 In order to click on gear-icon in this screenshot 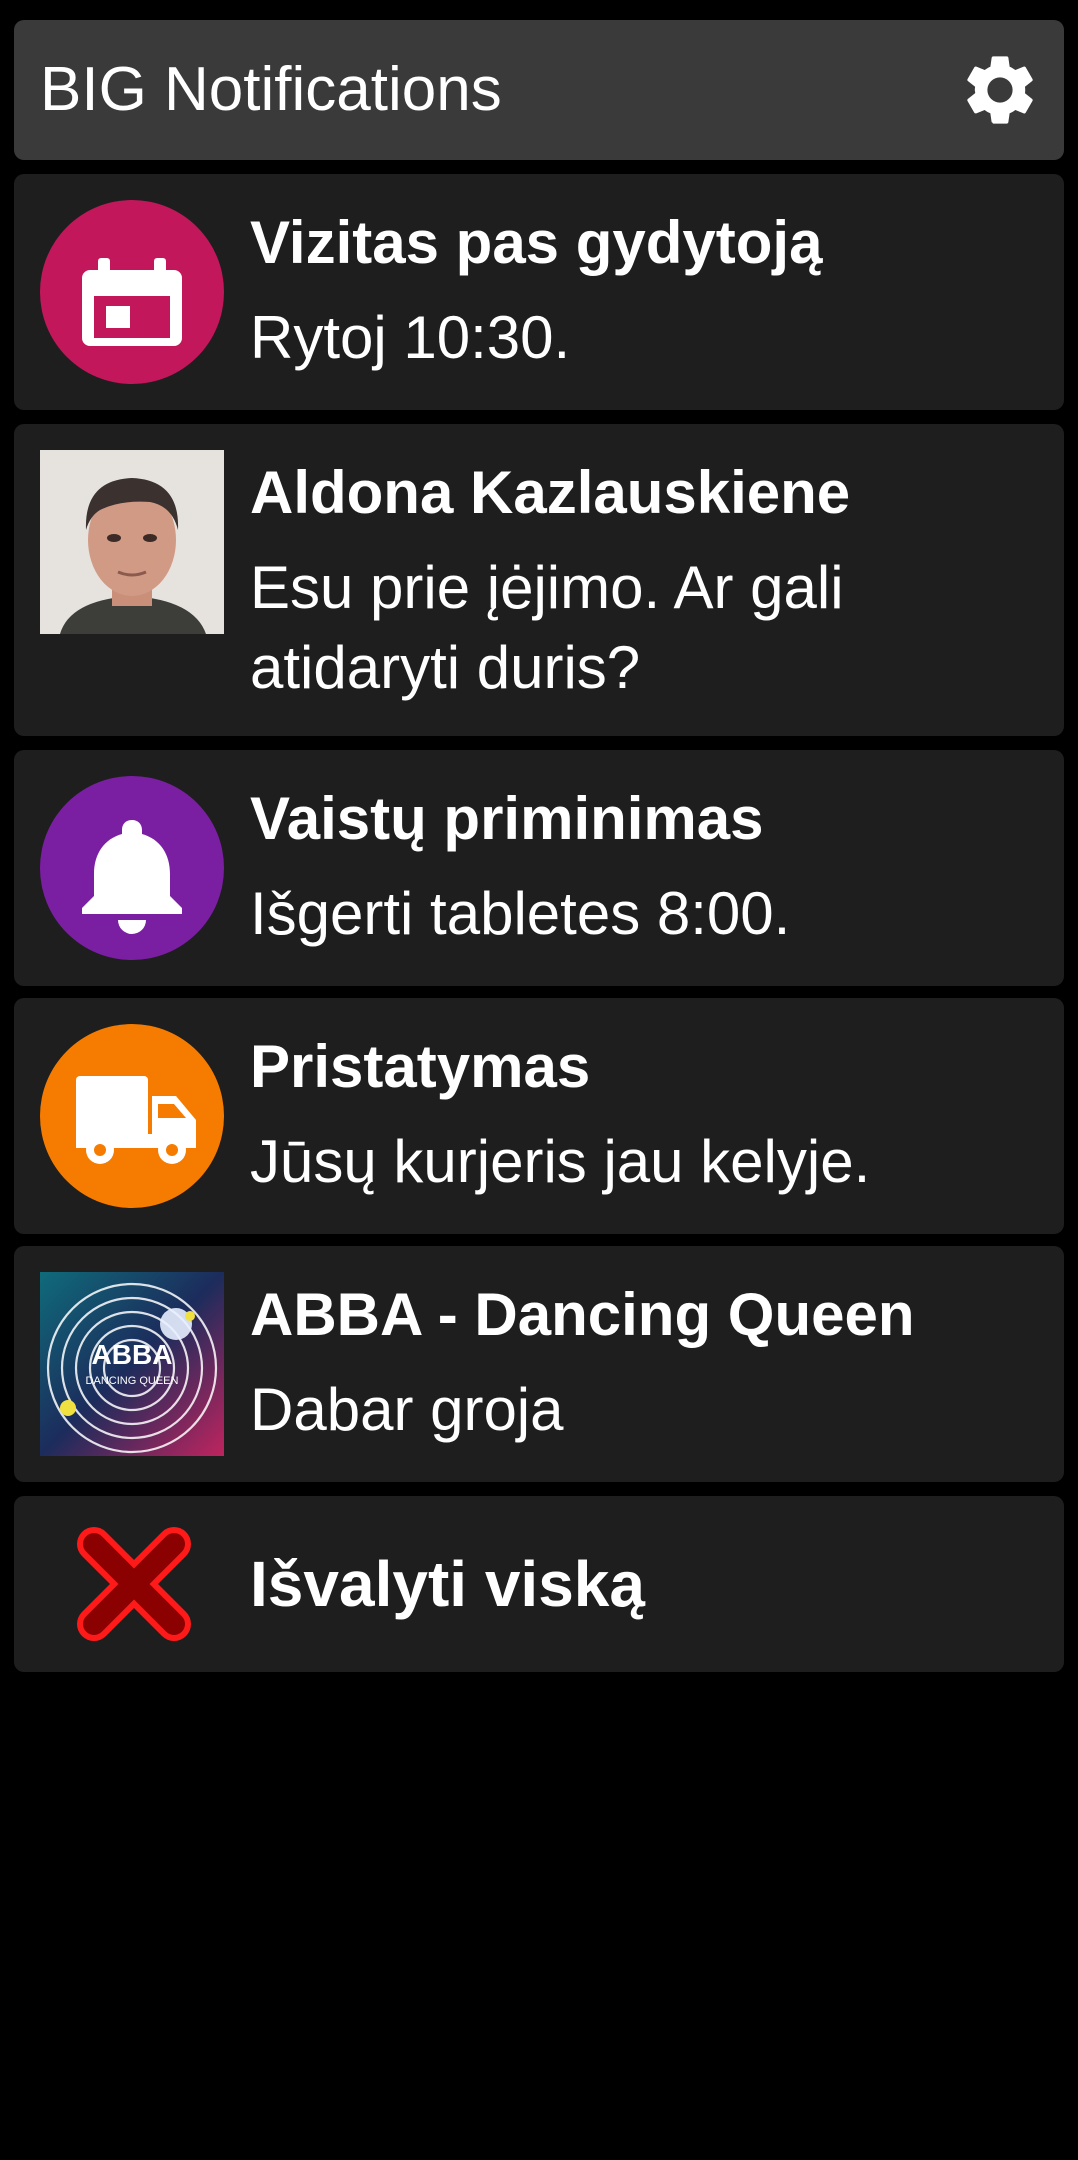, I will do `click(1000, 90)`.